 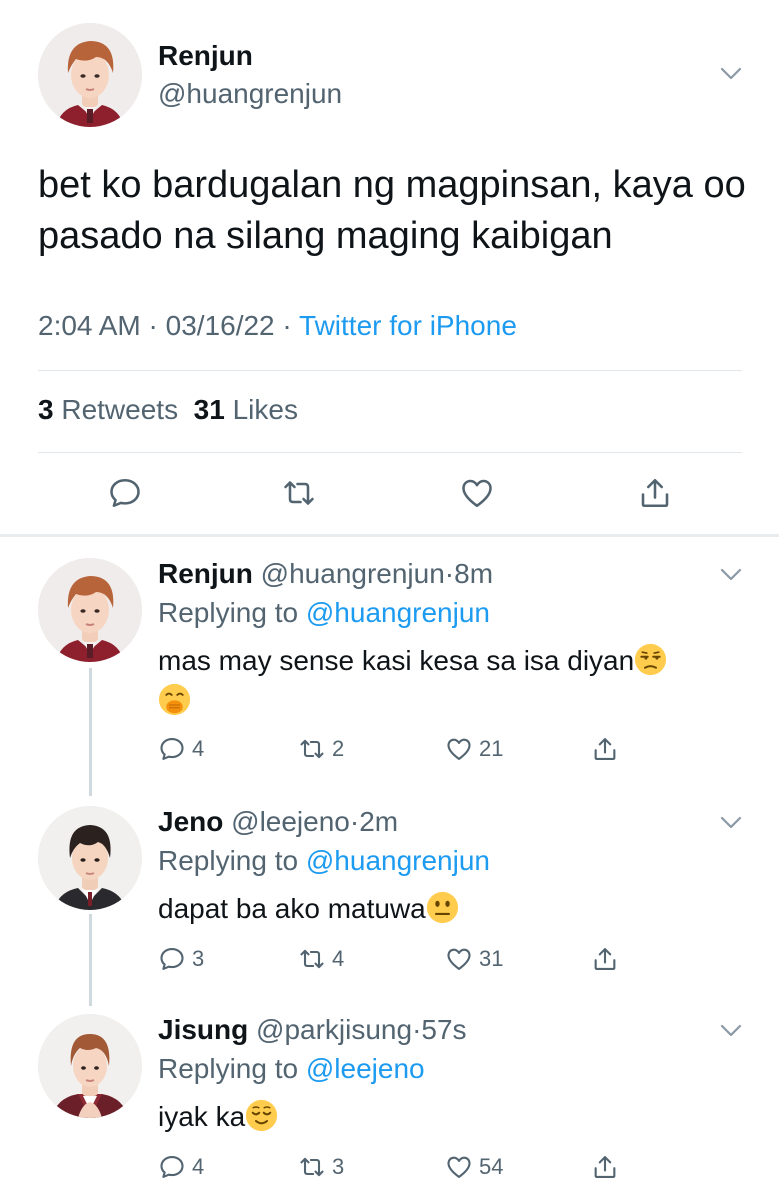 I want to click on tweet-time: 2:04 AM, so click(x=89, y=325).